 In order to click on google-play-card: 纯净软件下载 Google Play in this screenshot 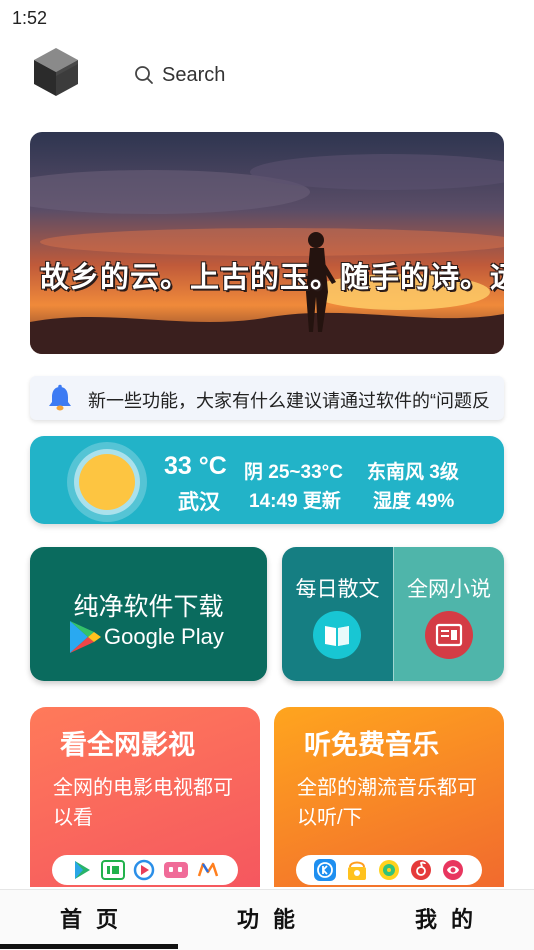, I will do `click(148, 614)`.